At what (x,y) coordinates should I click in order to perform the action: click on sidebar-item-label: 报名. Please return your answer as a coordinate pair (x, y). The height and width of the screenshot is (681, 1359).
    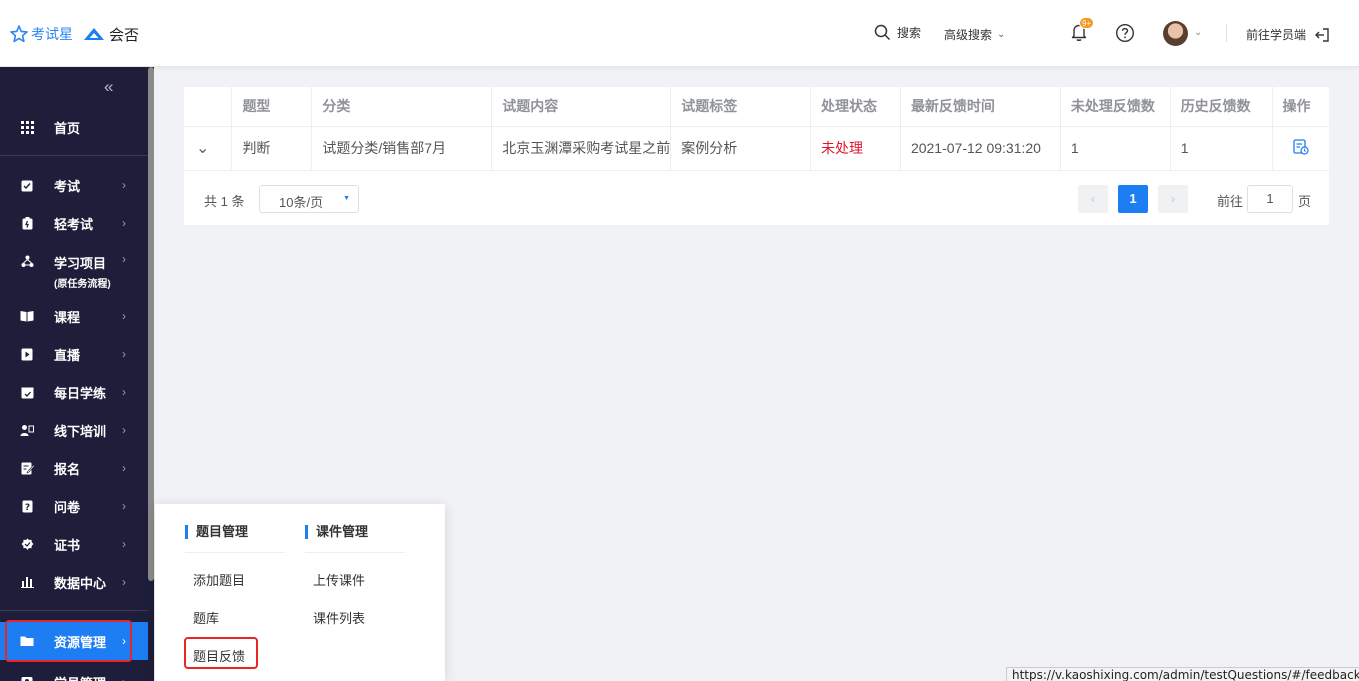
    Looking at the image, I should click on (67, 469).